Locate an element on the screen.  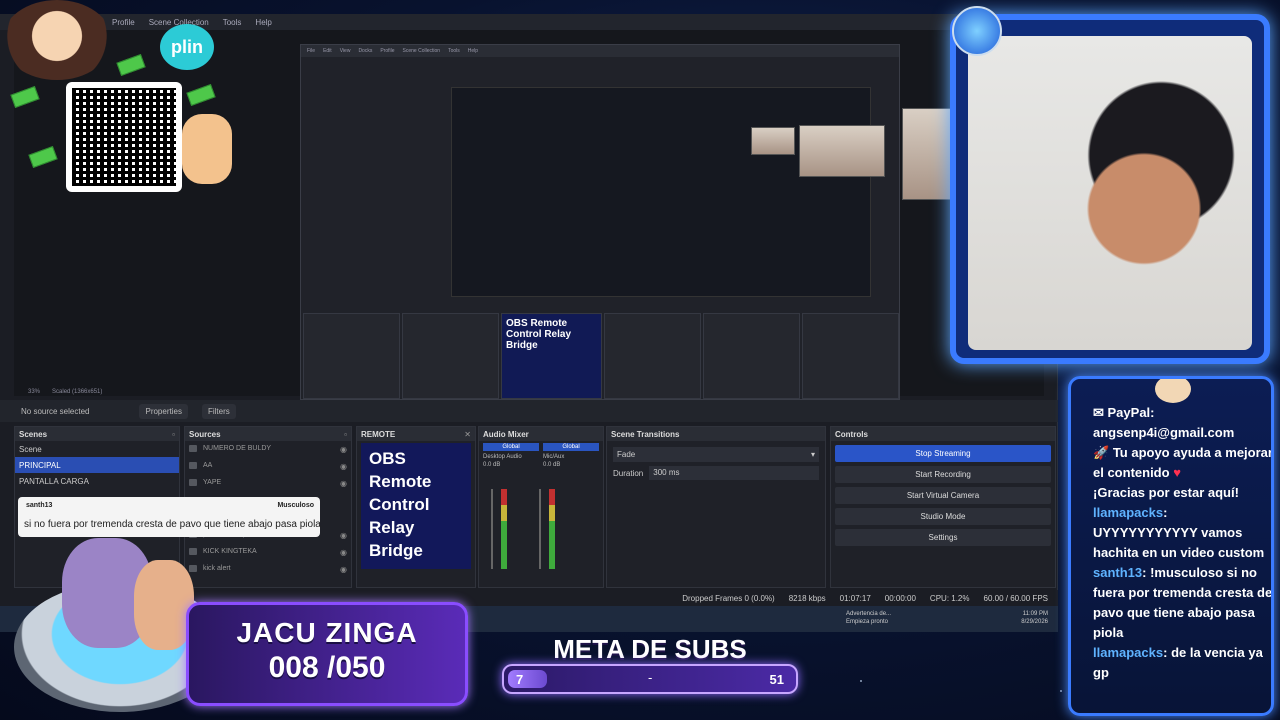
properties-button: Properties is located at coordinates (163, 411).